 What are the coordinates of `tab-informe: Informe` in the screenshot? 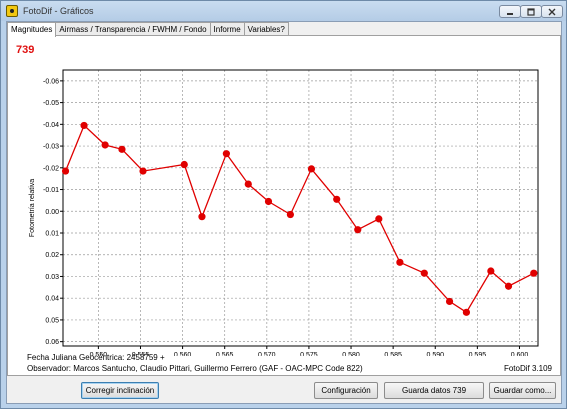 It's located at (227, 29).